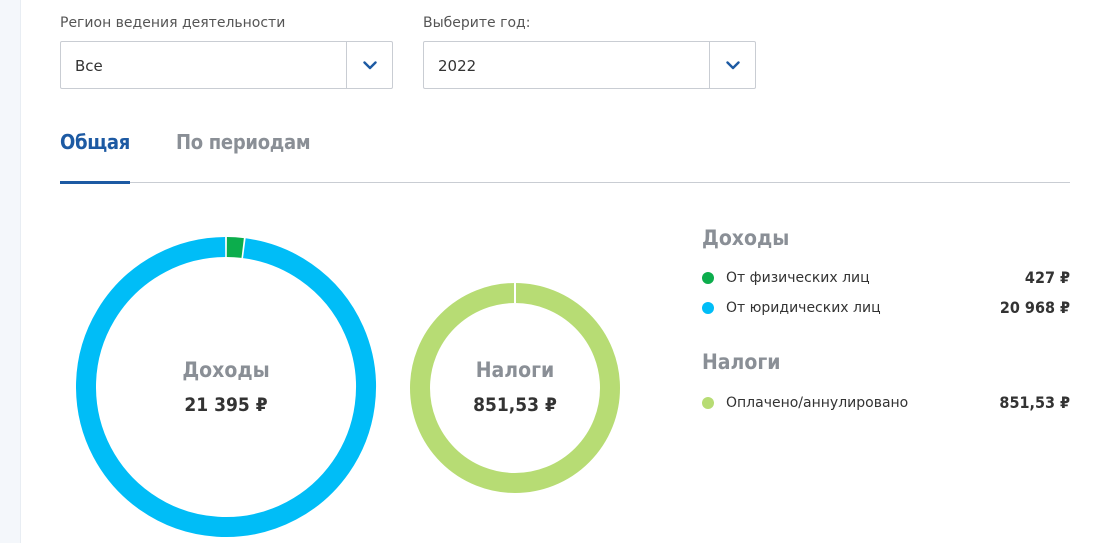  I want to click on legend-dot-blue, so click(708, 308).